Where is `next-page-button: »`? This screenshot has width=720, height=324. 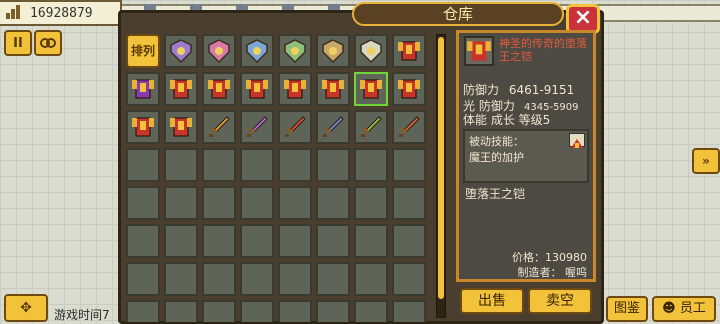 next-page-button: » is located at coordinates (706, 161).